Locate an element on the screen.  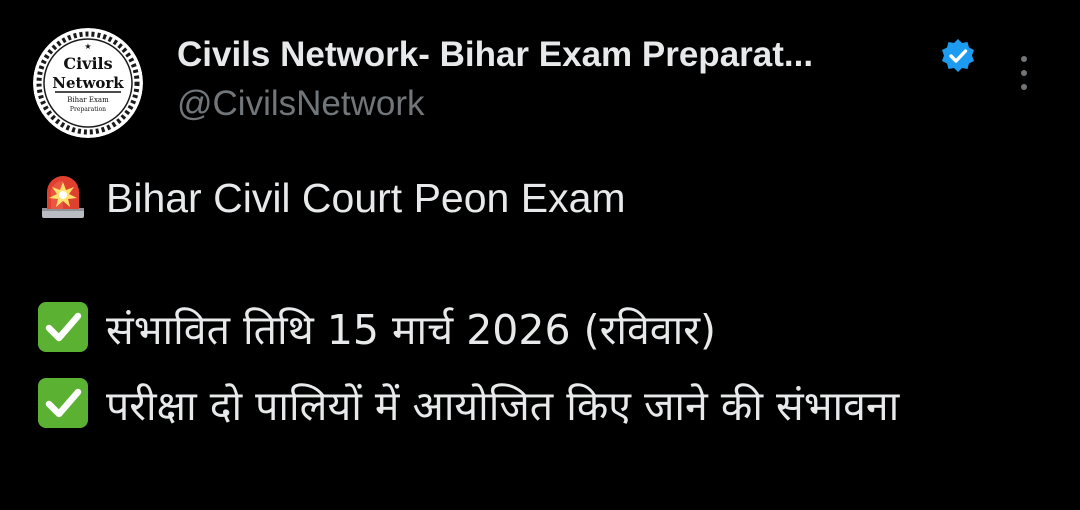
more-options-icon is located at coordinates (1024, 72).